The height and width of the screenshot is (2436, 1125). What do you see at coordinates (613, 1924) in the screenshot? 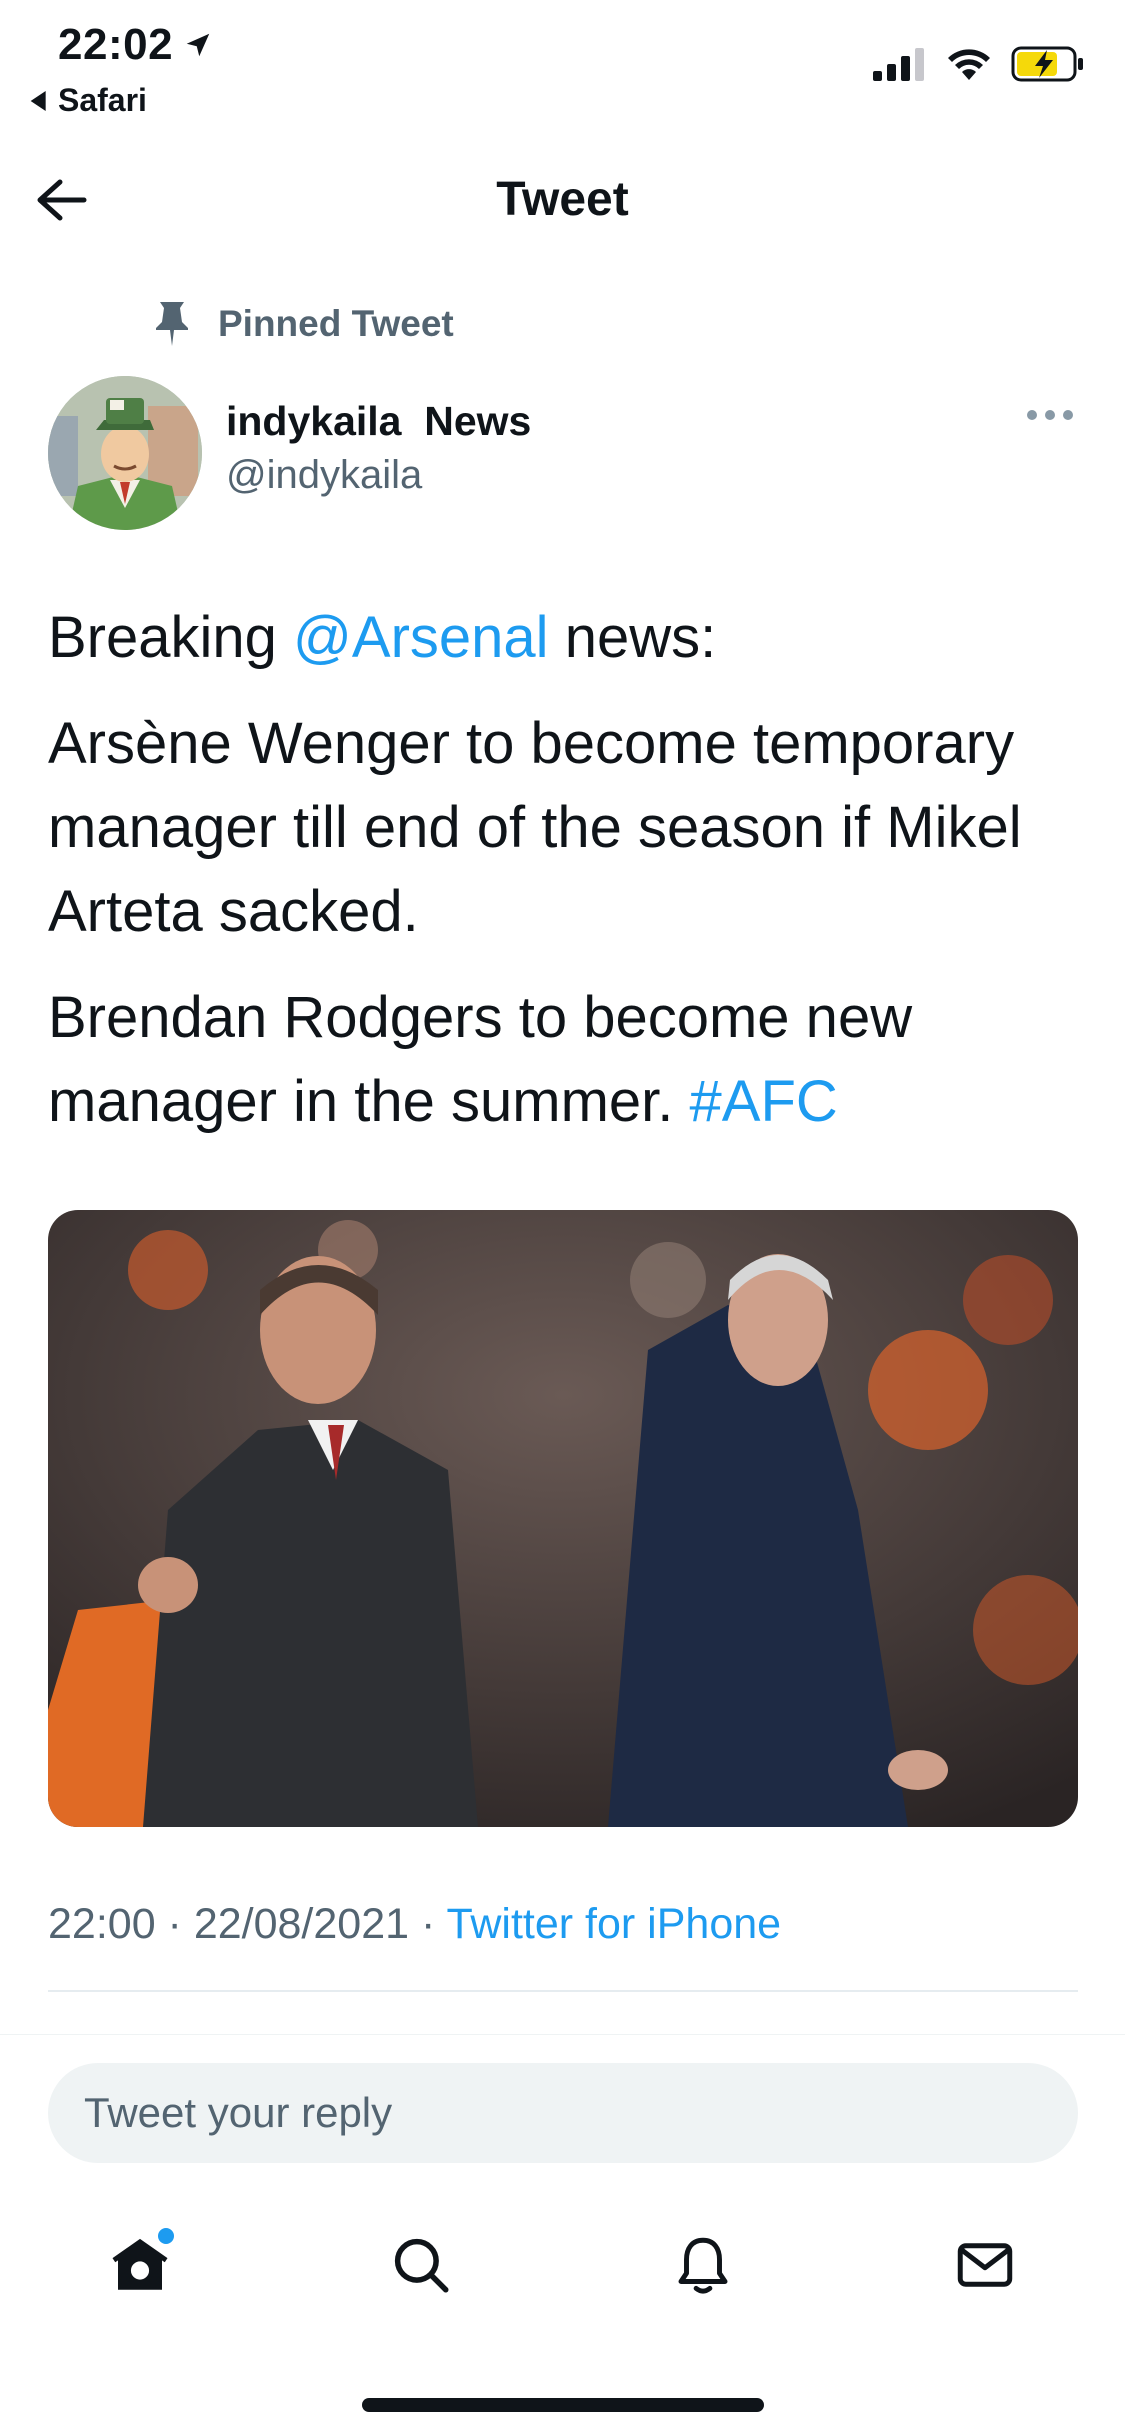
I see `tweet-source-link: Twitter for iPhone` at bounding box center [613, 1924].